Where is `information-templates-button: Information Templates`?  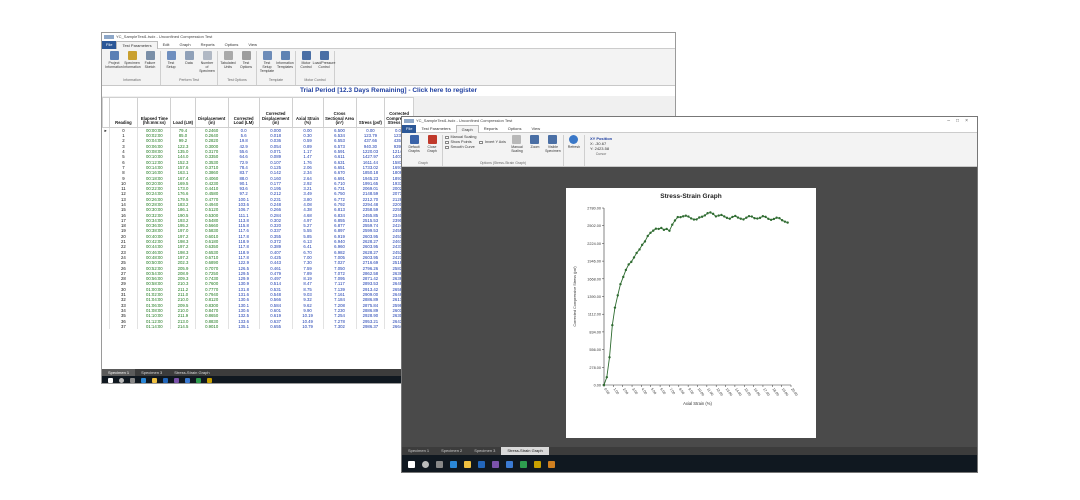
information-templates-button: Information Templates is located at coordinates (285, 64).